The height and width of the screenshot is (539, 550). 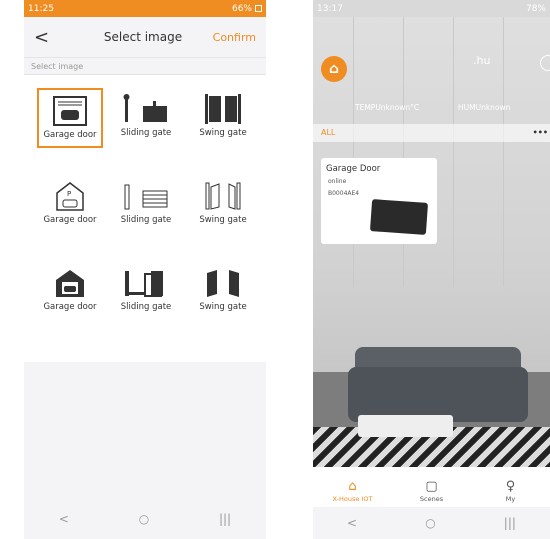 I want to click on status-time: 13:17, so click(x=330, y=8).